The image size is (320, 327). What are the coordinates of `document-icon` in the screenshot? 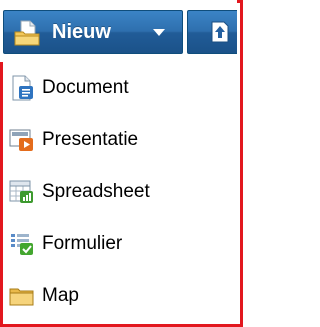 It's located at (22, 88).